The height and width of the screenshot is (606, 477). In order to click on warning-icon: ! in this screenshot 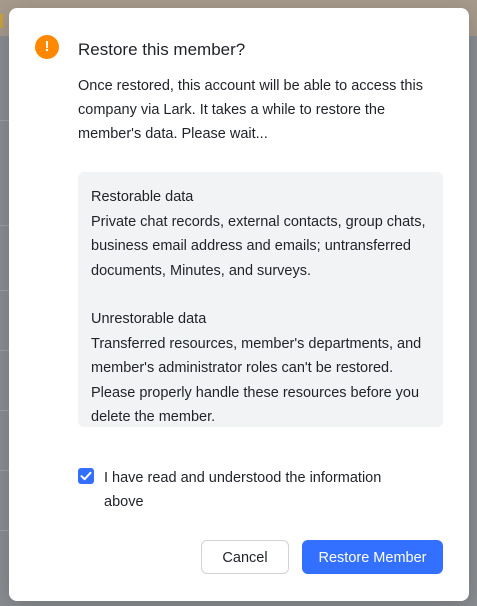, I will do `click(47, 47)`.